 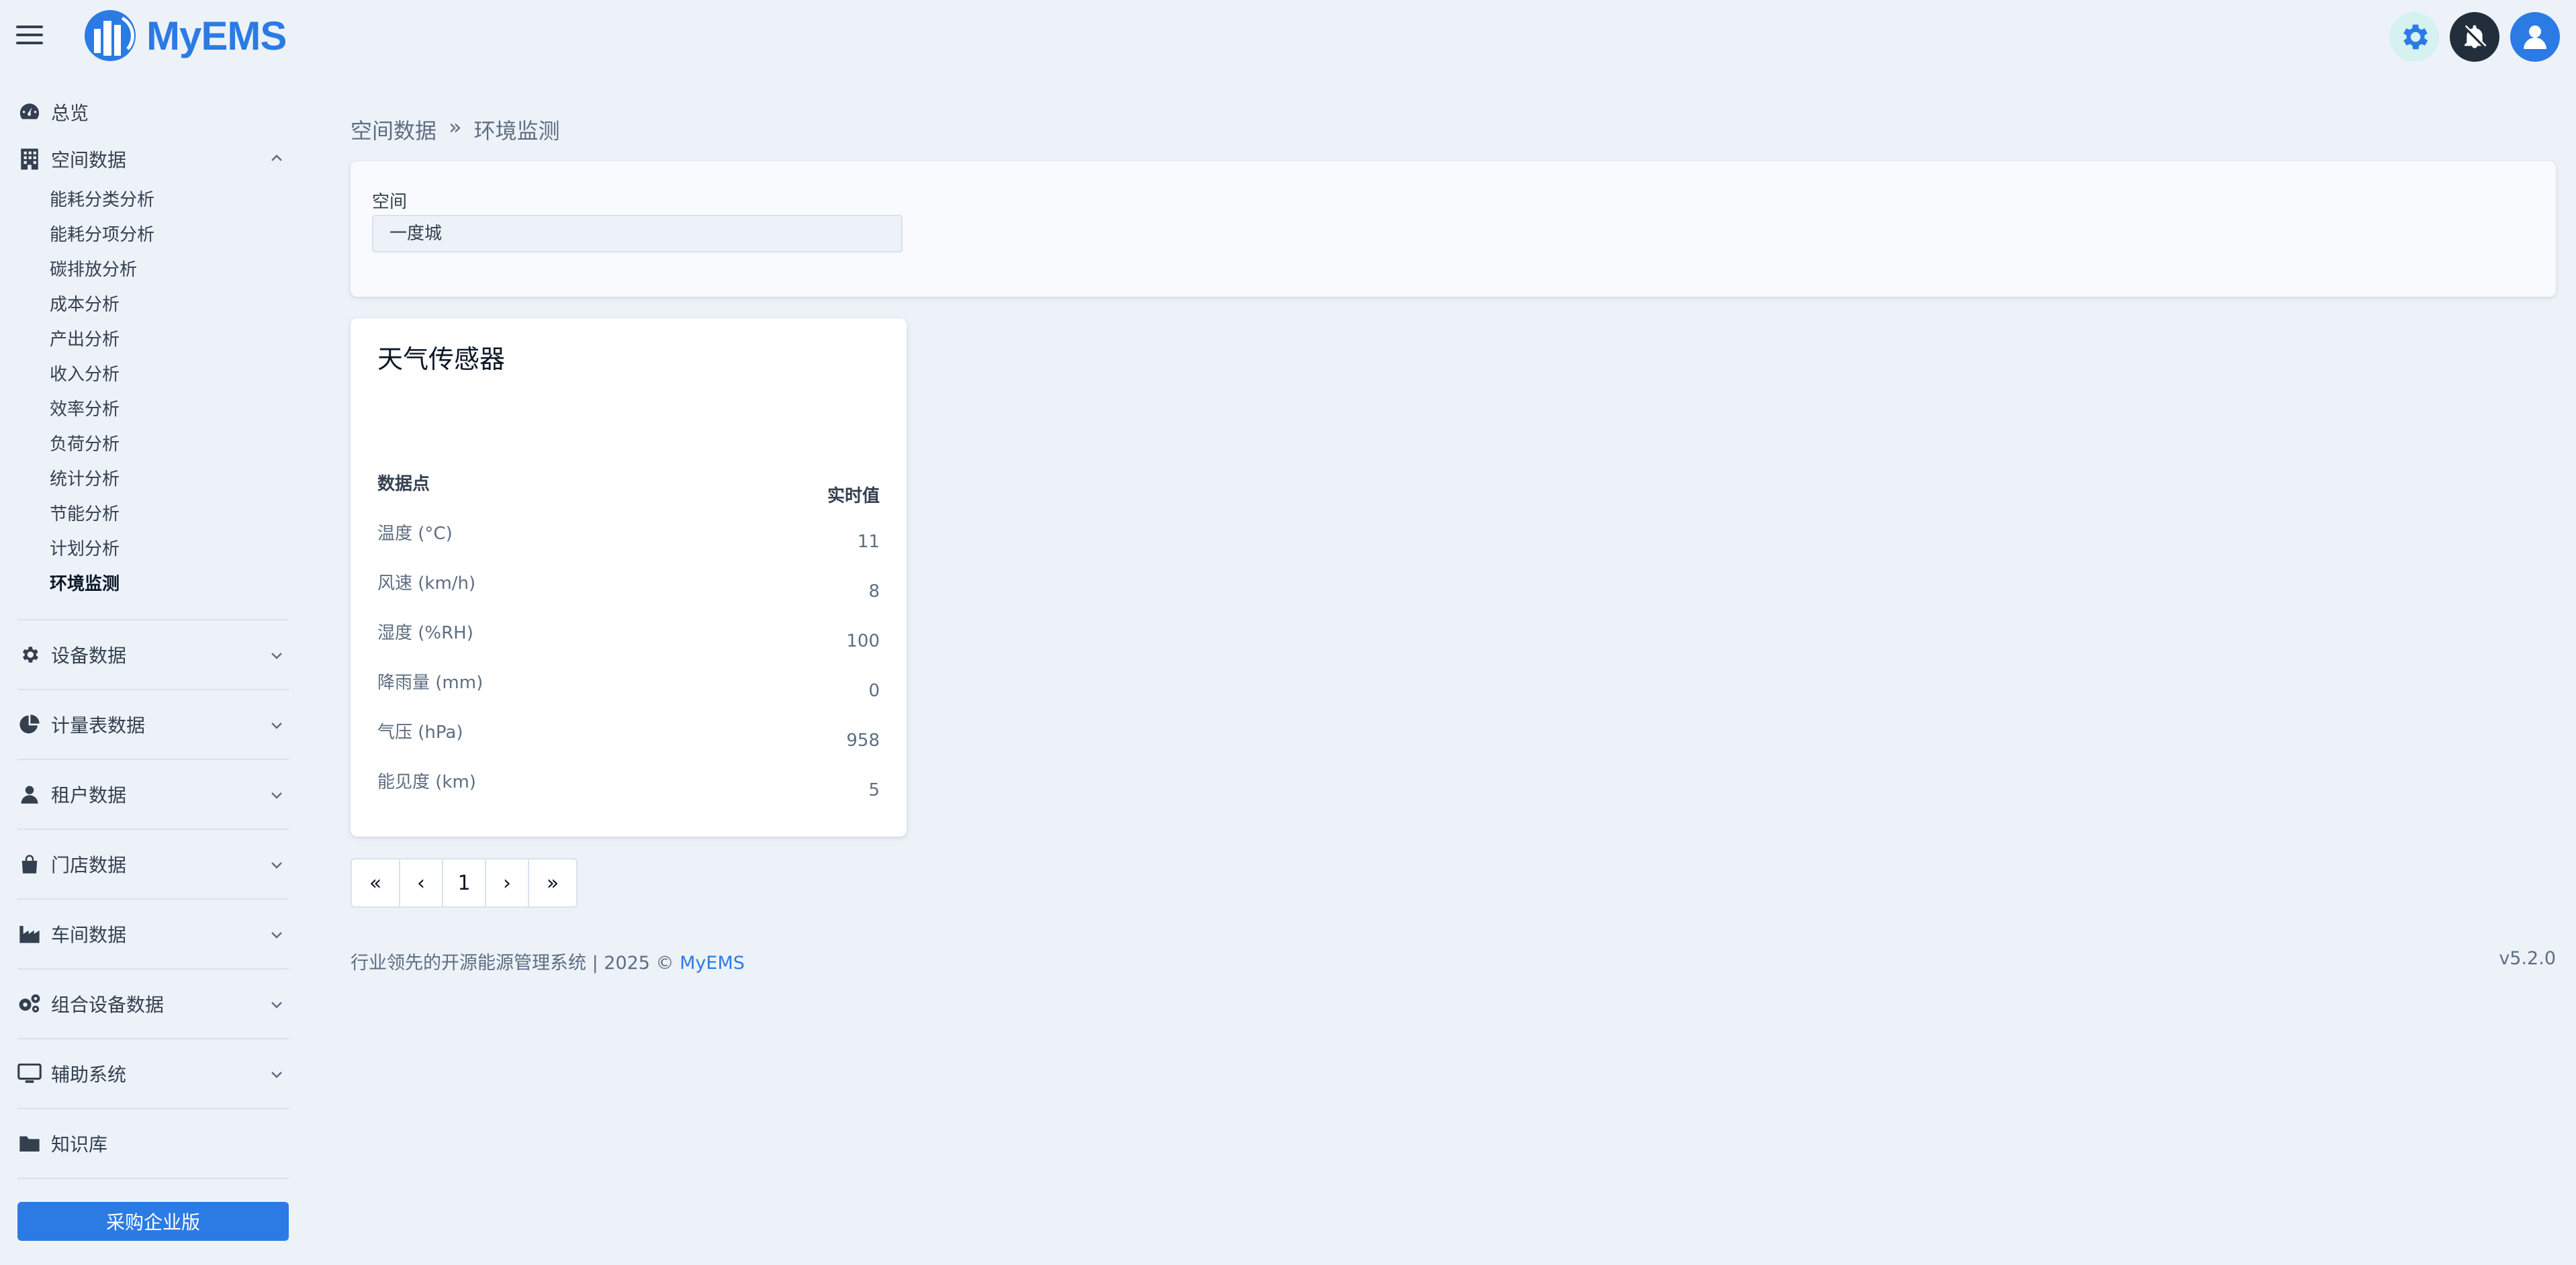 What do you see at coordinates (169, 479) in the screenshot?
I see `sidebar-subitem-statistics: 统计分析` at bounding box center [169, 479].